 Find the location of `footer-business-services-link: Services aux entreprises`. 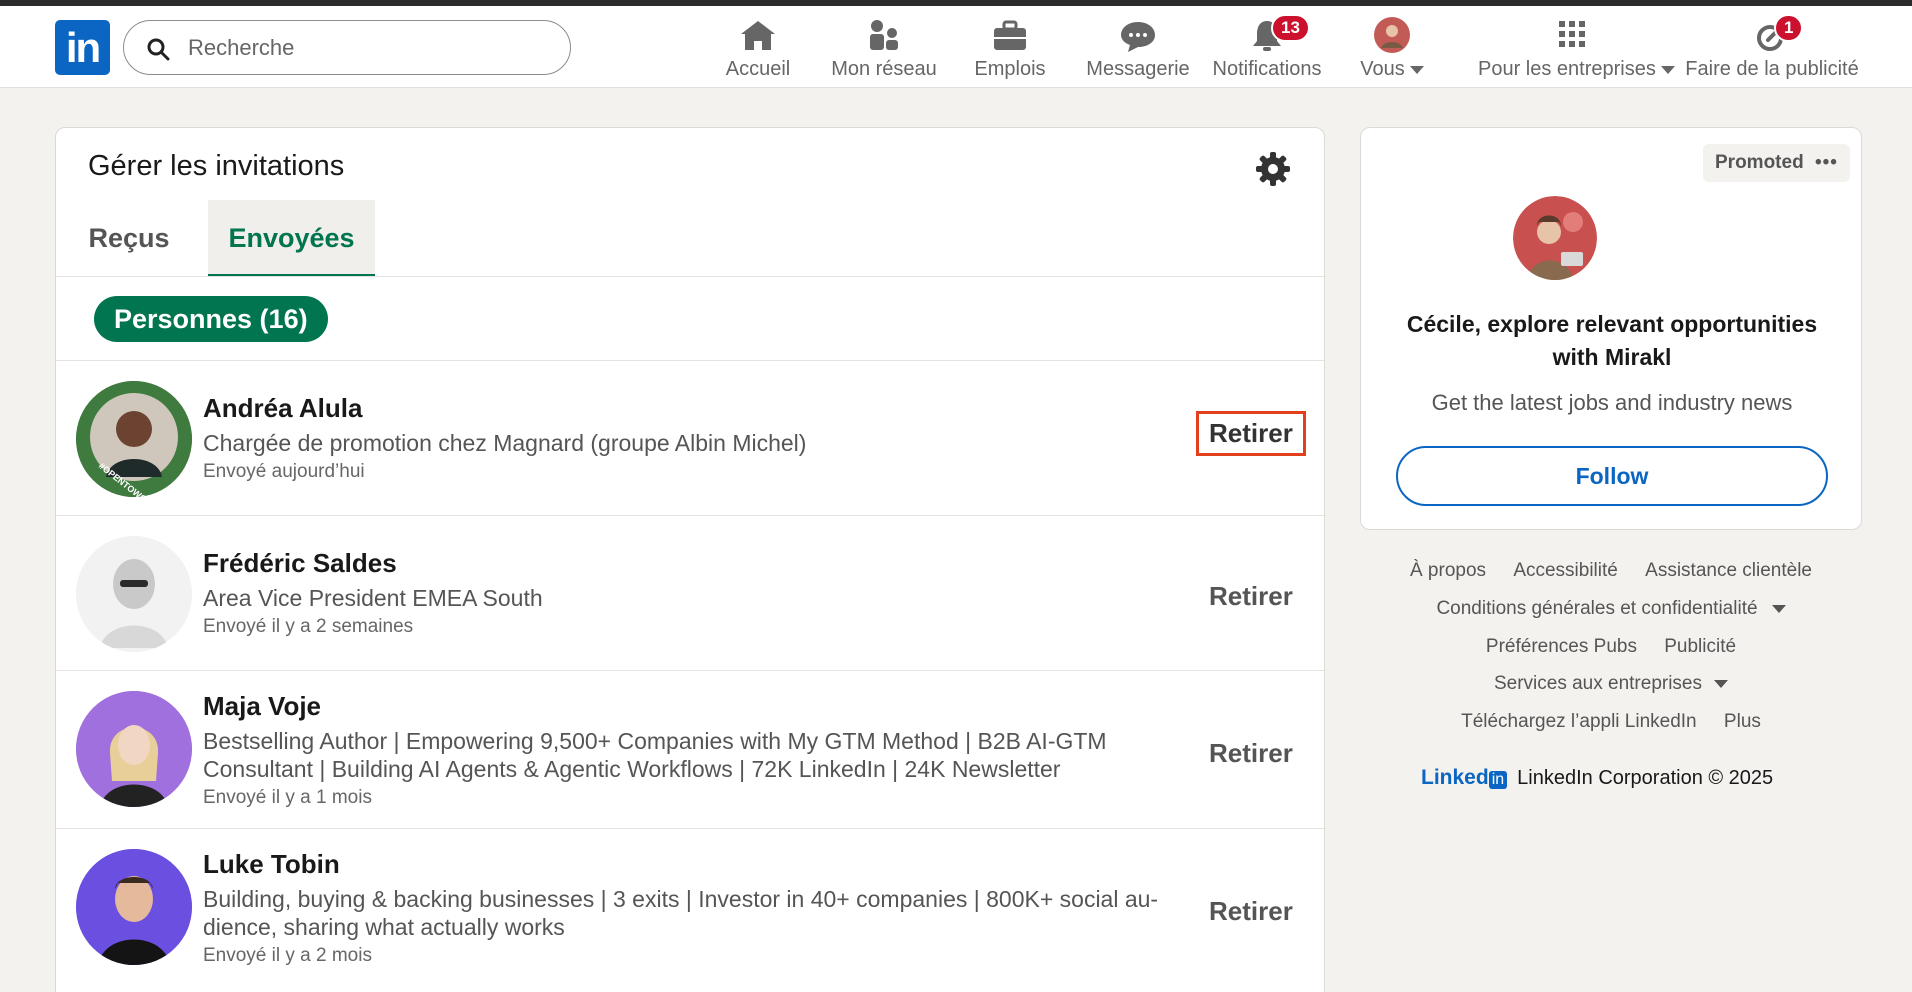

footer-business-services-link: Services aux entreprises is located at coordinates (1611, 683).